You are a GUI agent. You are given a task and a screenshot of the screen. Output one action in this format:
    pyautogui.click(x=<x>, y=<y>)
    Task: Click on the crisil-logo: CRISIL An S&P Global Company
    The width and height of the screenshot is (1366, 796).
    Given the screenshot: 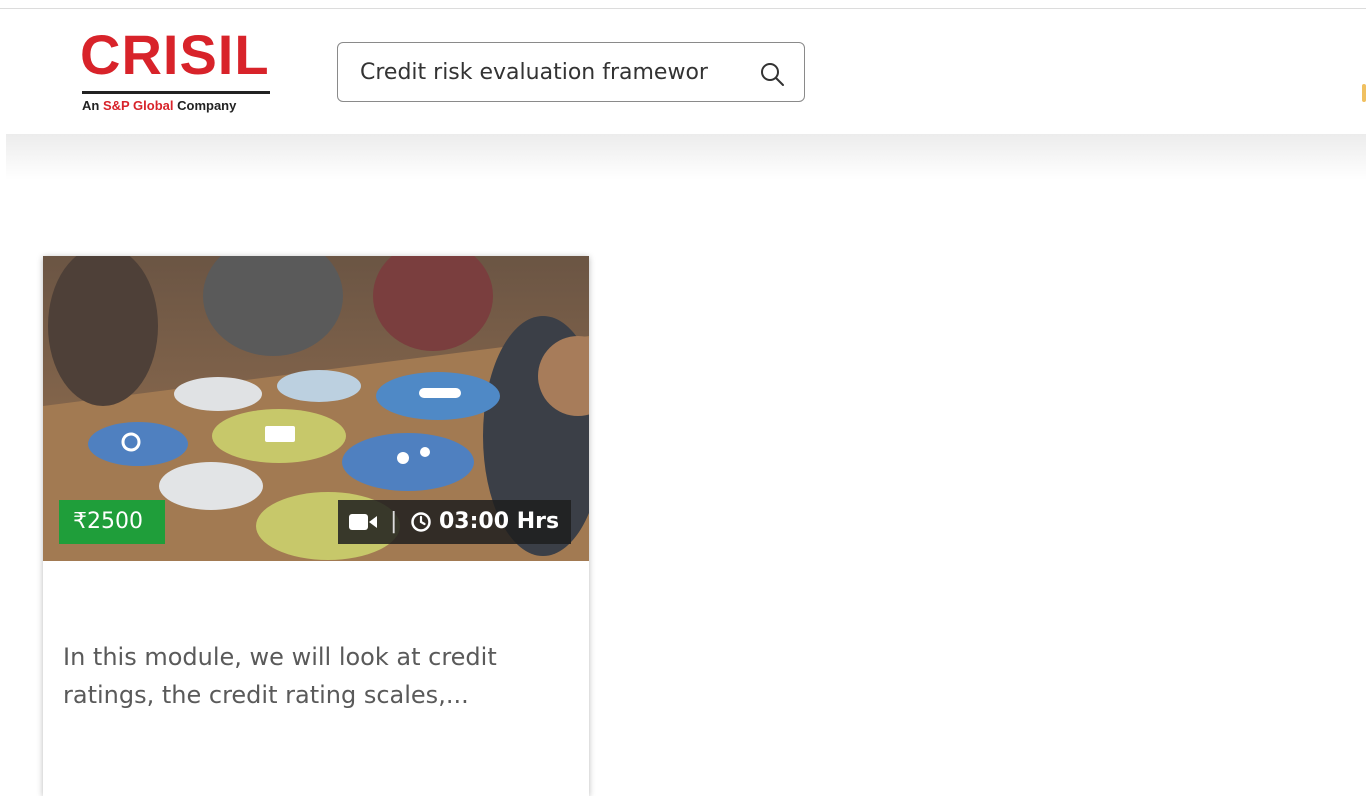 What is the action you would take?
    pyautogui.click(x=176, y=74)
    